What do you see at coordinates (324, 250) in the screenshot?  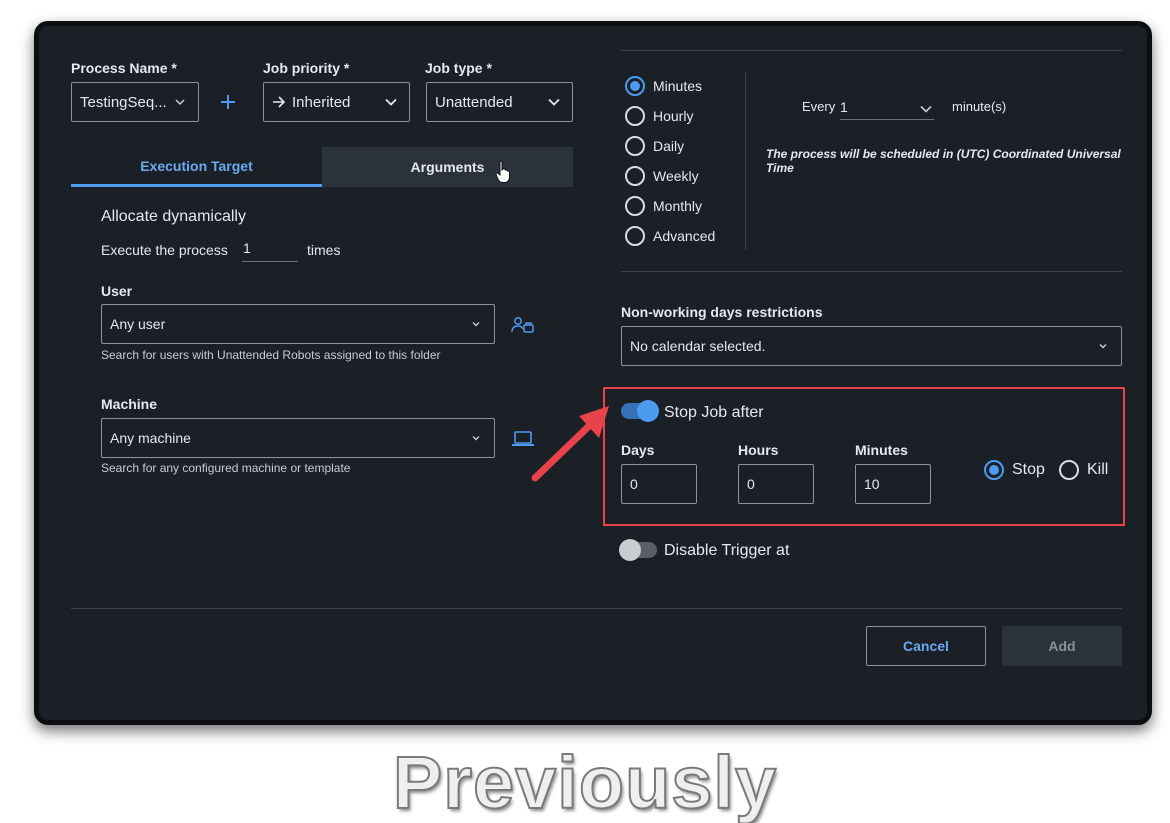 I see `execute-suffix: times` at bounding box center [324, 250].